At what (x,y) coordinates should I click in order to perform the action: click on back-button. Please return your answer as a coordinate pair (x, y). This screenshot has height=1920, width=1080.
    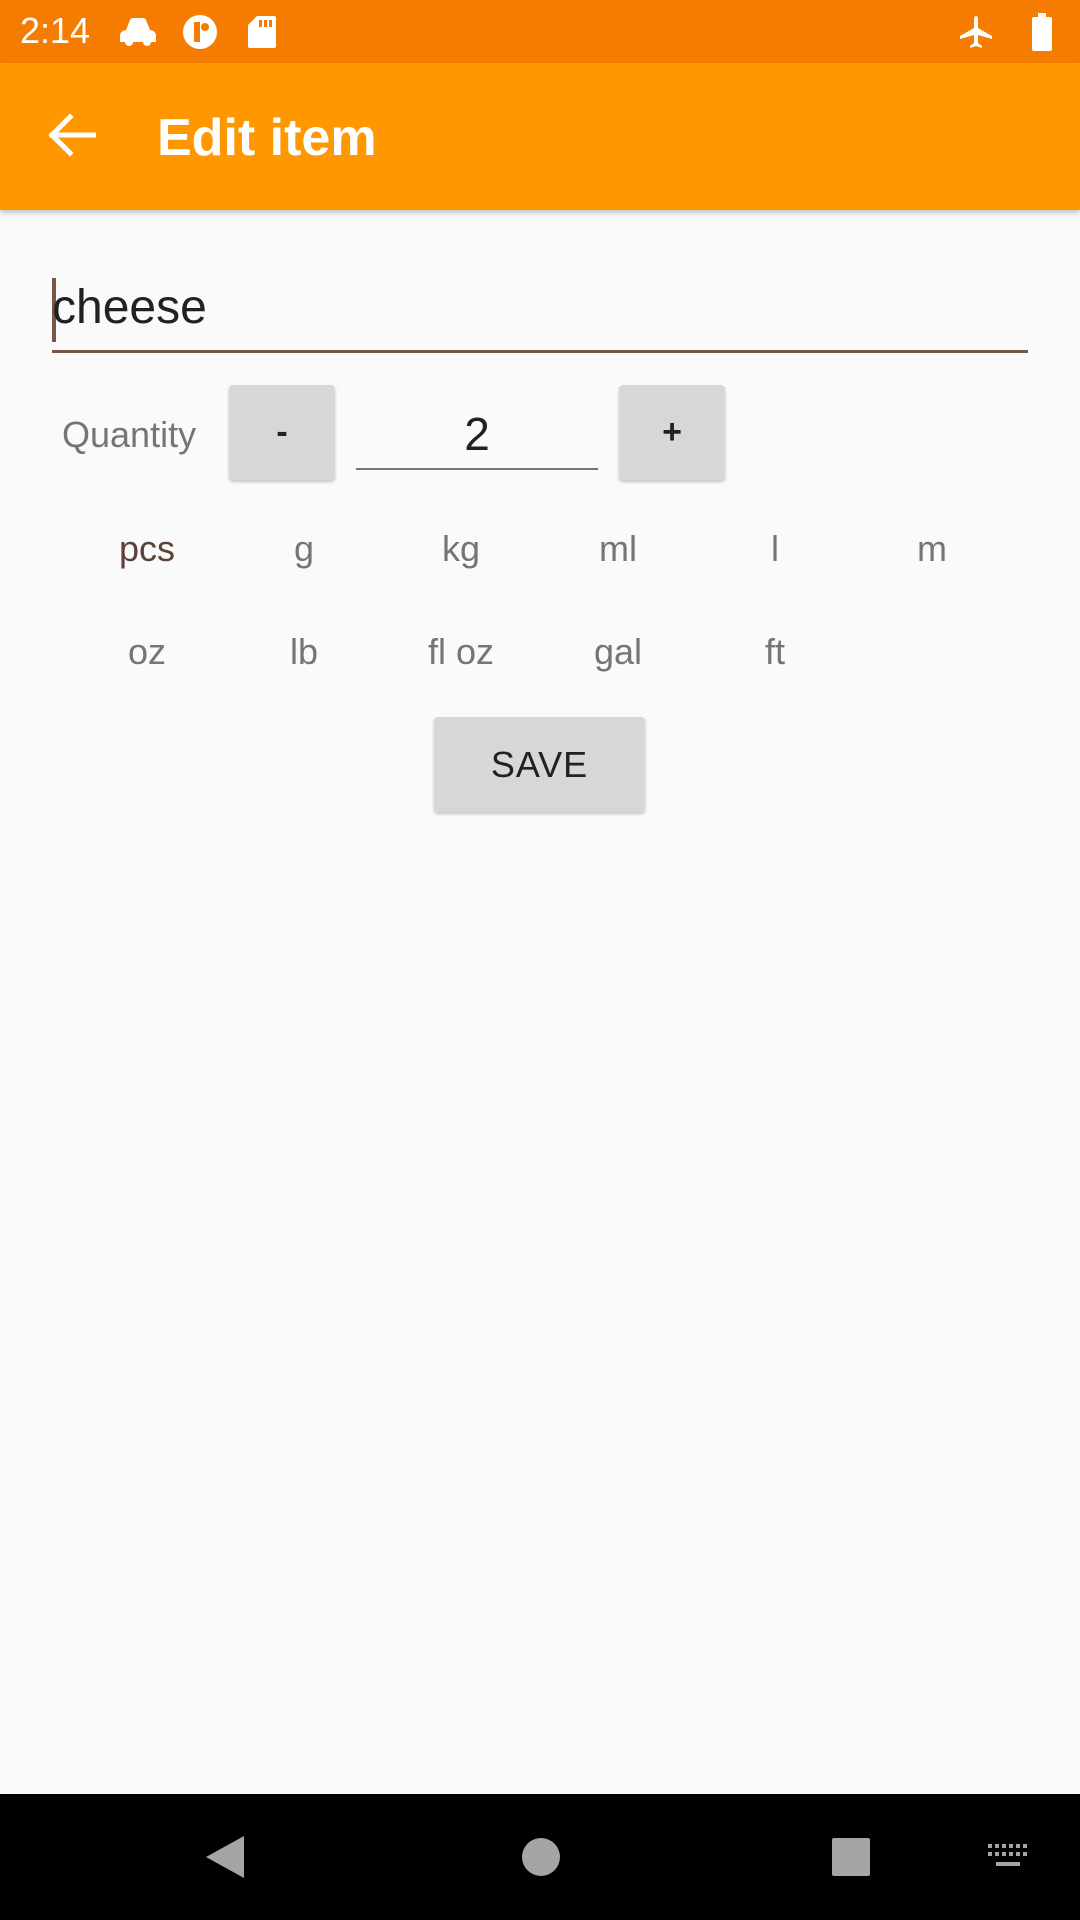
    Looking at the image, I should click on (72, 137).